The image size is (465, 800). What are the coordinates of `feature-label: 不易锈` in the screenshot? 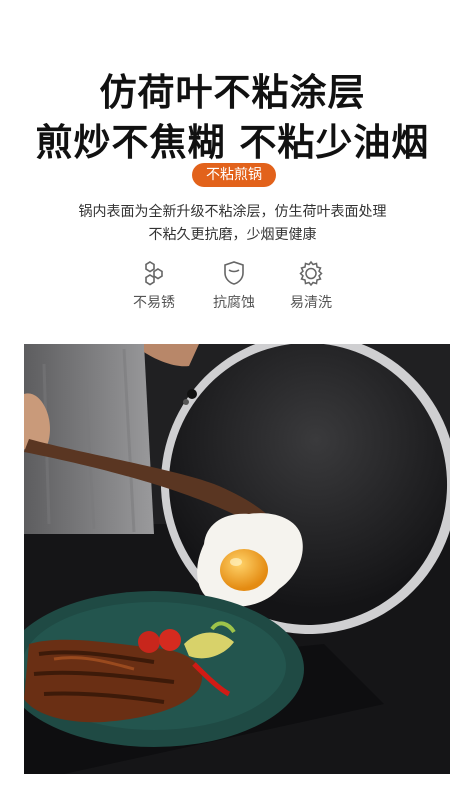 It's located at (154, 303).